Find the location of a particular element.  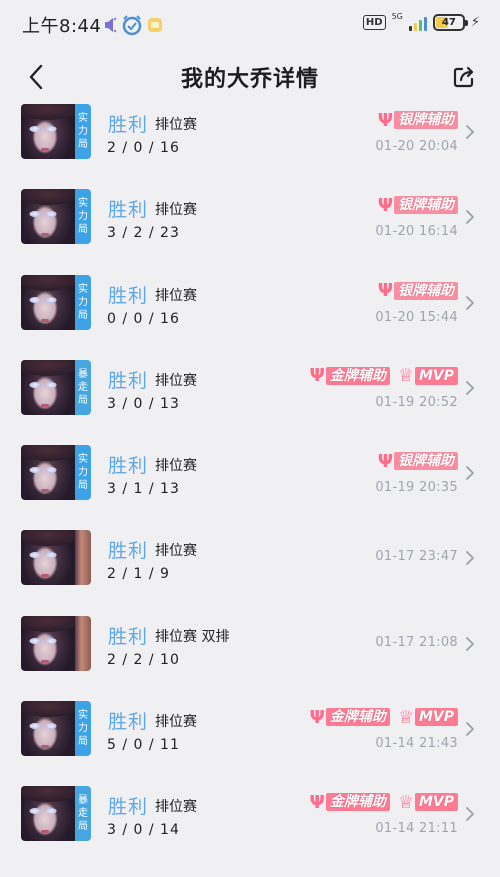

match-time: 01-14 21:11 is located at coordinates (416, 829).